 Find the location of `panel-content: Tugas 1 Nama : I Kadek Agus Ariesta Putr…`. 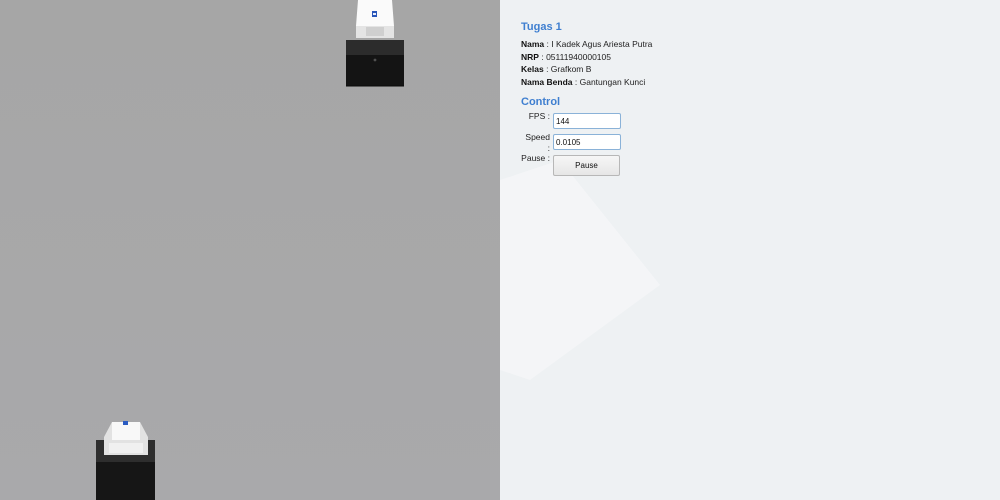

panel-content: Tugas 1 Nama : I Kadek Agus Ariesta Putr… is located at coordinates (671, 98).